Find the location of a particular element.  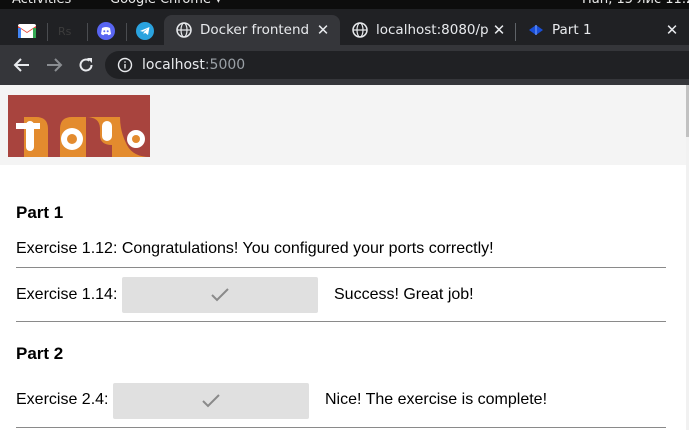

gmail-tab is located at coordinates (27, 31).